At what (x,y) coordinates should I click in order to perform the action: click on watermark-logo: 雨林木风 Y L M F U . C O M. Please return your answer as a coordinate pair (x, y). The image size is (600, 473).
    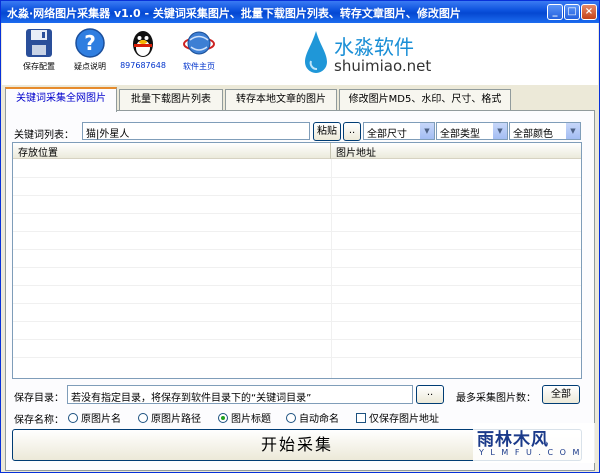
    Looking at the image, I should click on (534, 443).